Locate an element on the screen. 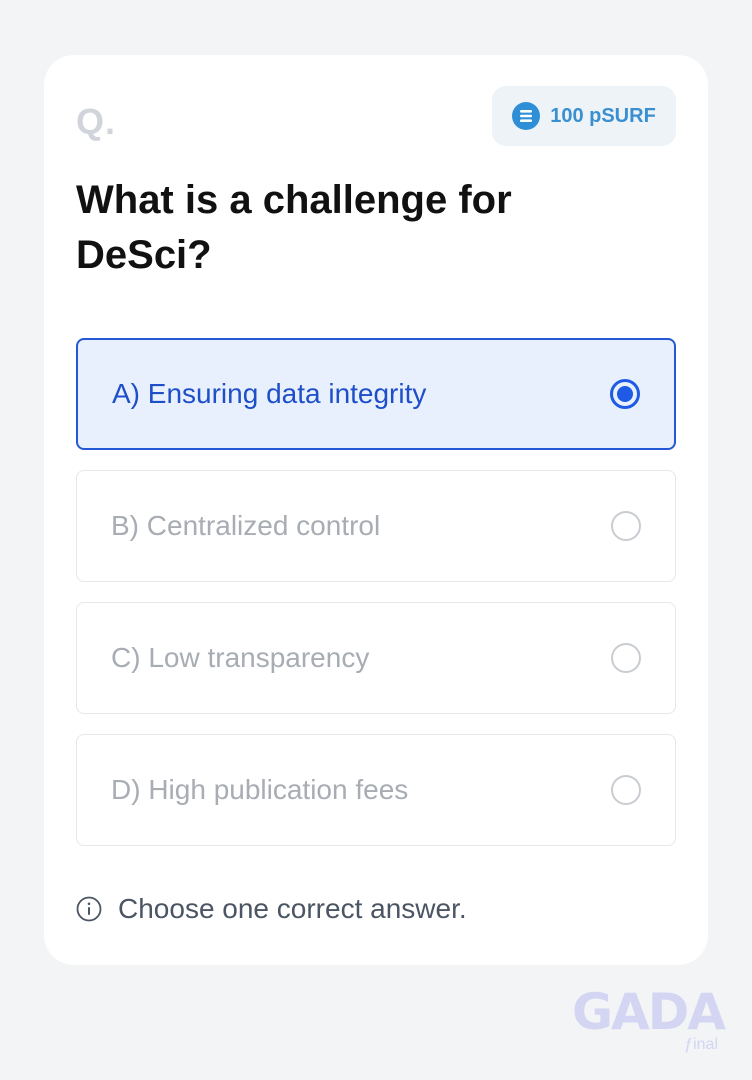 Image resolution: width=752 pixels, height=1080 pixels. question-label: Q. is located at coordinates (96, 121).